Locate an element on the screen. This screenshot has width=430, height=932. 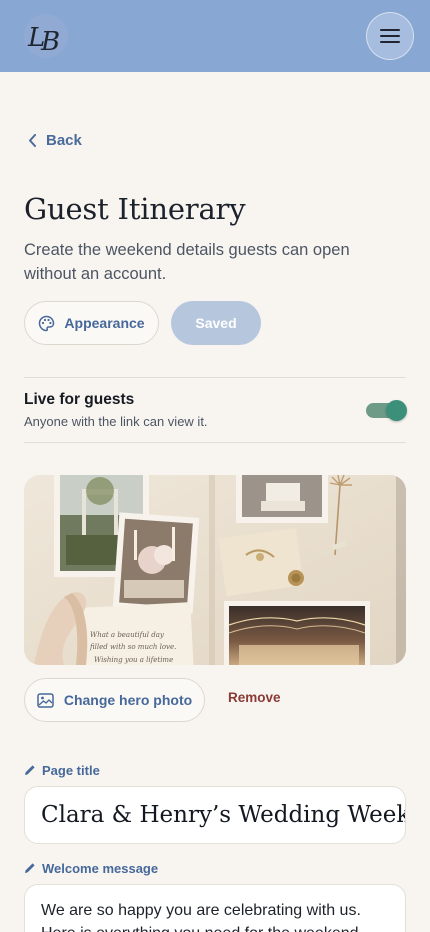
palette-icon is located at coordinates (47, 323).